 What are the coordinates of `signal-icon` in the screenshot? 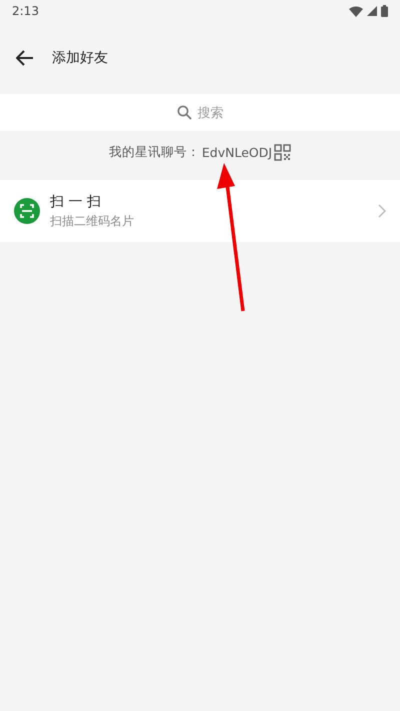 It's located at (372, 11).